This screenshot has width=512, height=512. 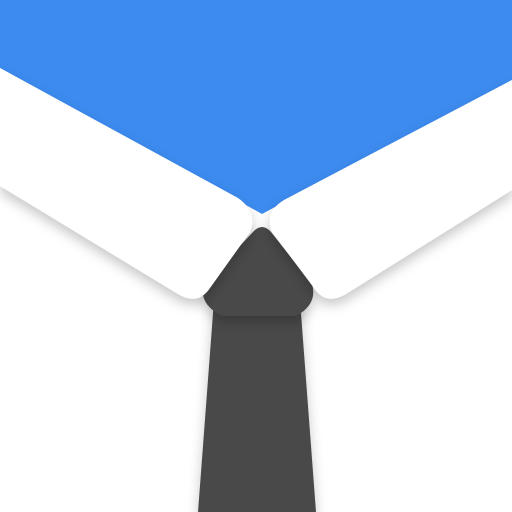 I want to click on tie-blade, so click(x=257, y=406).